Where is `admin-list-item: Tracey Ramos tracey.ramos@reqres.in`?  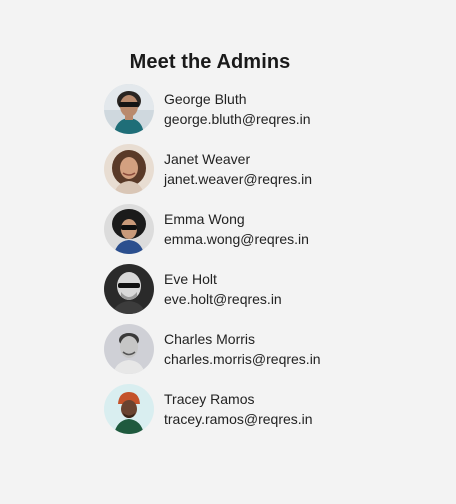 admin-list-item: Tracey Ramos tracey.ramos@reqres.in is located at coordinates (264, 409).